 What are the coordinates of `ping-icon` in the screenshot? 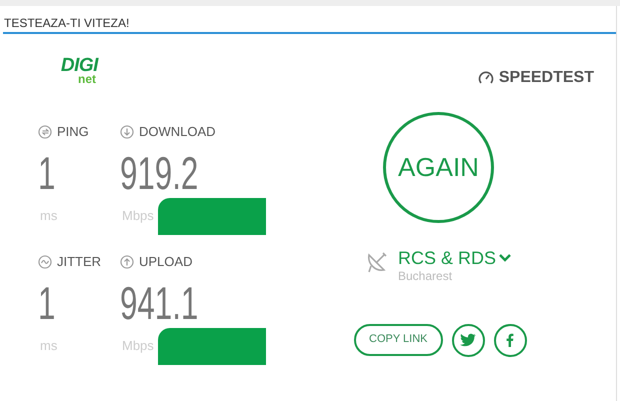 It's located at (45, 132).